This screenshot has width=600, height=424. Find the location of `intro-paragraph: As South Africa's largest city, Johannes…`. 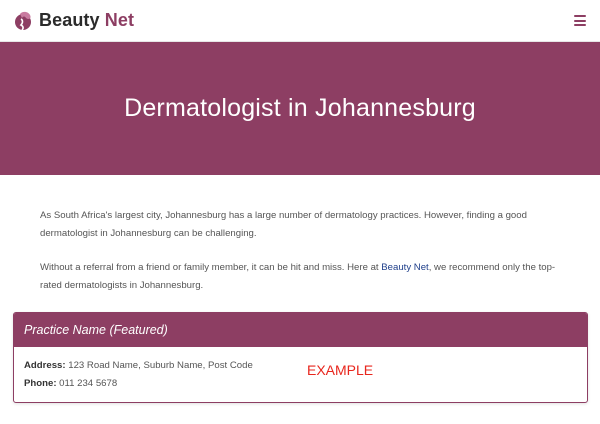

intro-paragraph: As South Africa's largest city, Johannes… is located at coordinates (283, 224).